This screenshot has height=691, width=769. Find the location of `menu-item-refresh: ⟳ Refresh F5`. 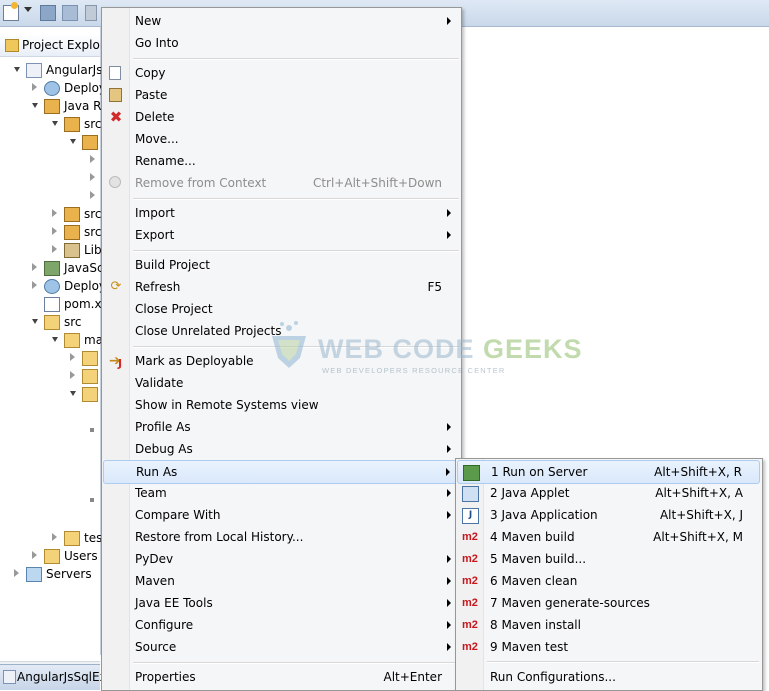

menu-item-refresh: ⟳ Refresh F5 is located at coordinates (281, 287).